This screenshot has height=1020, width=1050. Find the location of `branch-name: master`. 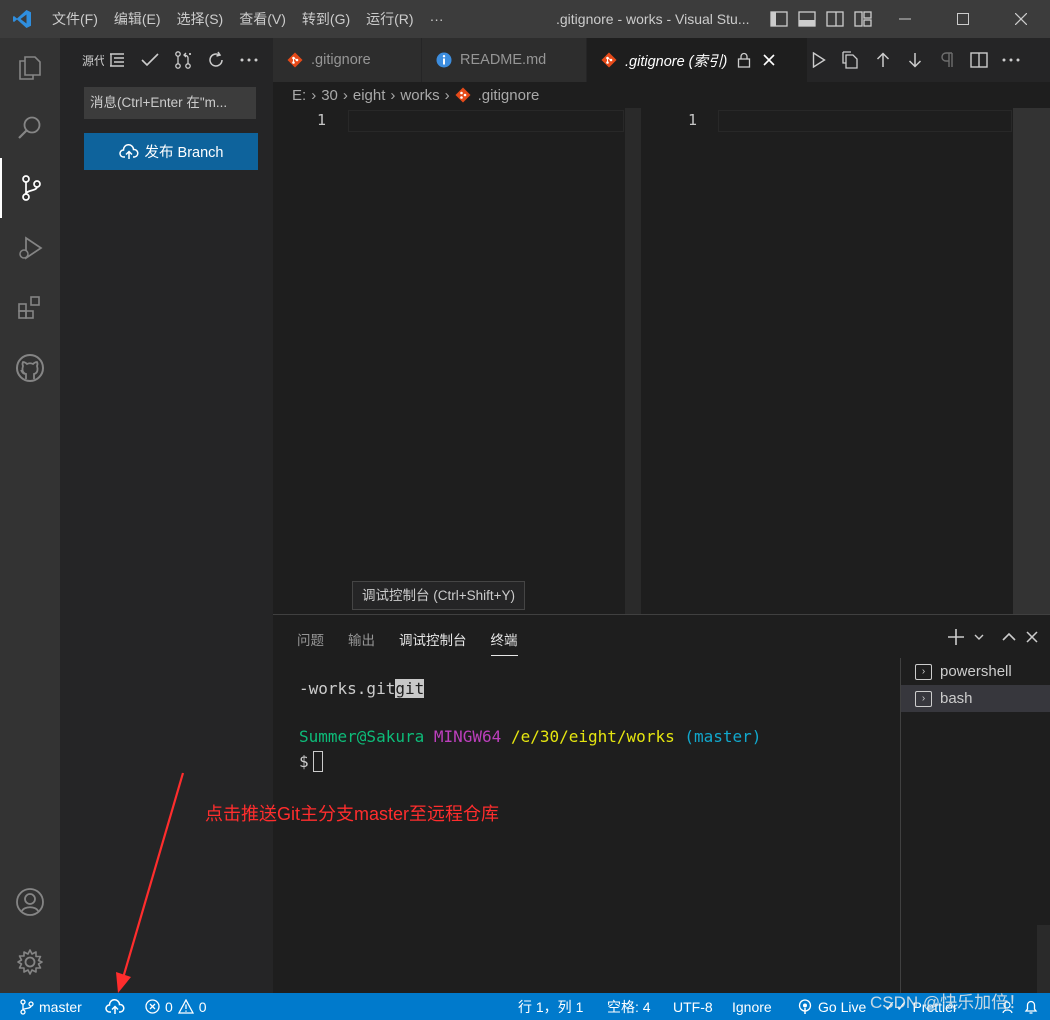

branch-name: master is located at coordinates (60, 1006).